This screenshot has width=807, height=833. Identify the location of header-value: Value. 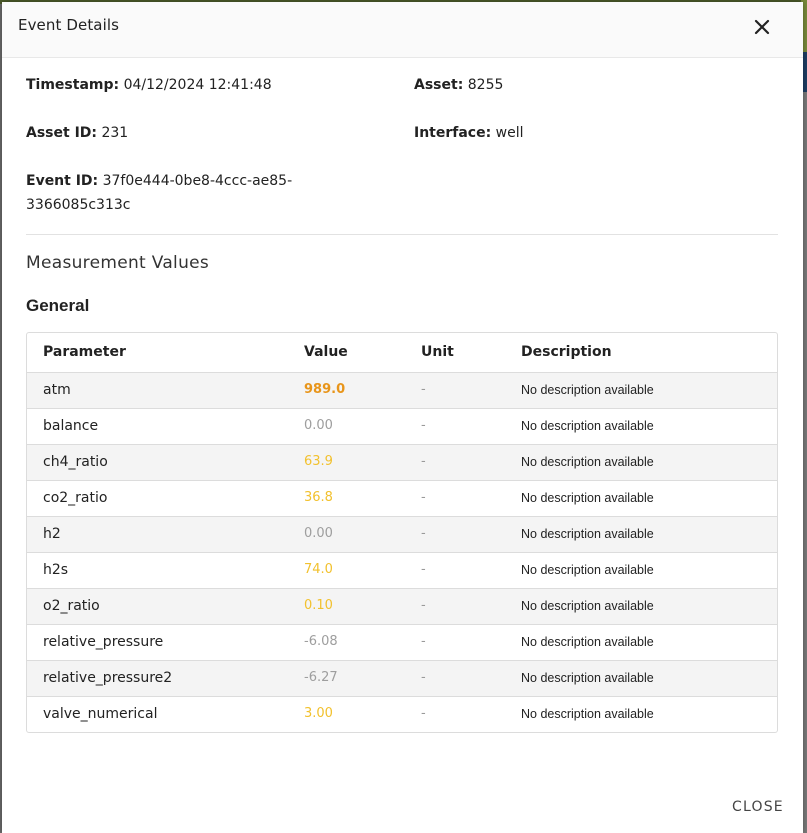
(326, 352).